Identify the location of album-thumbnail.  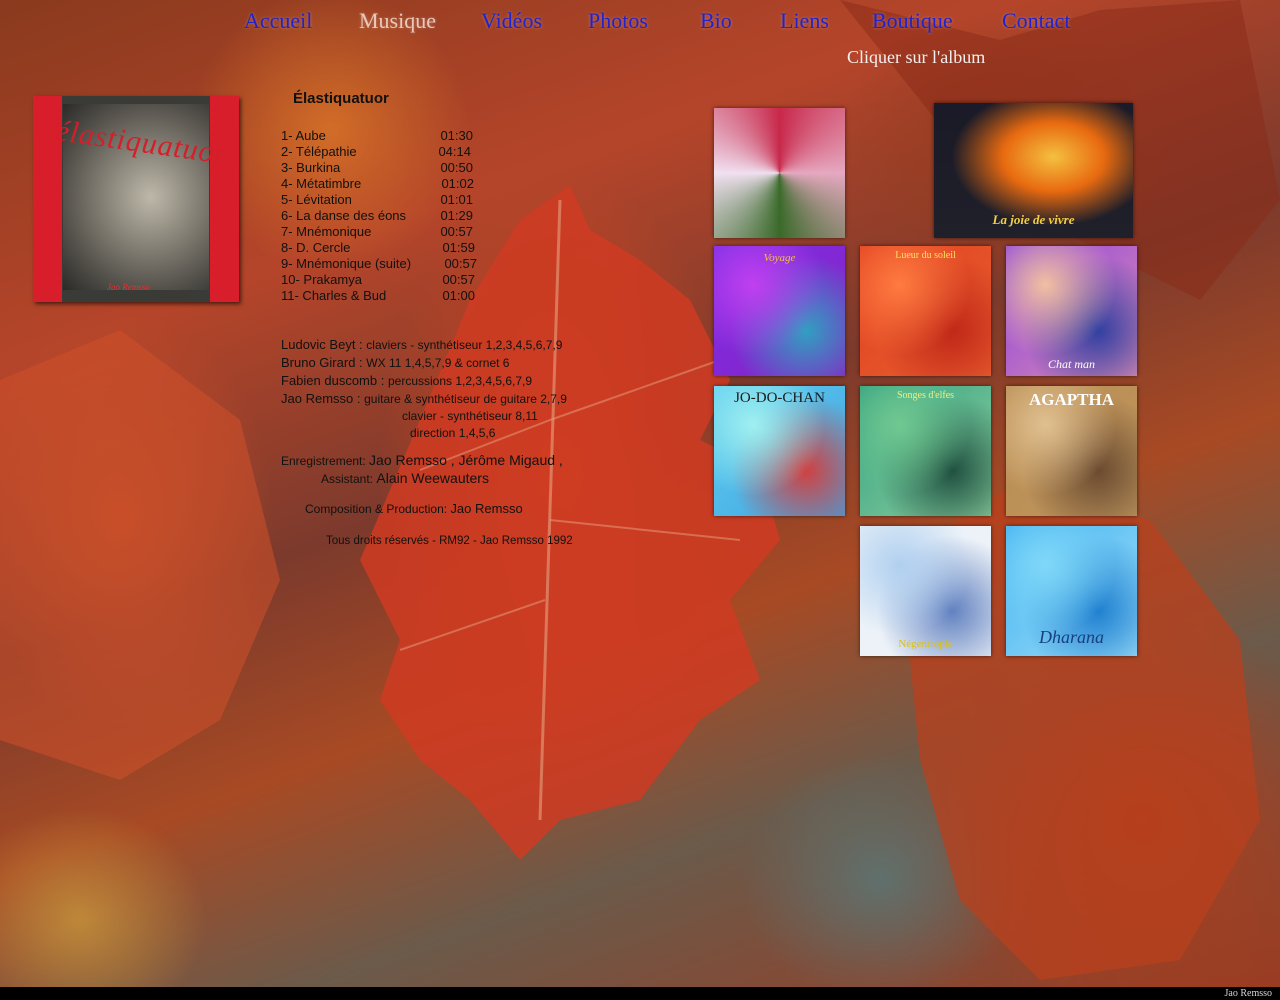
(779, 173).